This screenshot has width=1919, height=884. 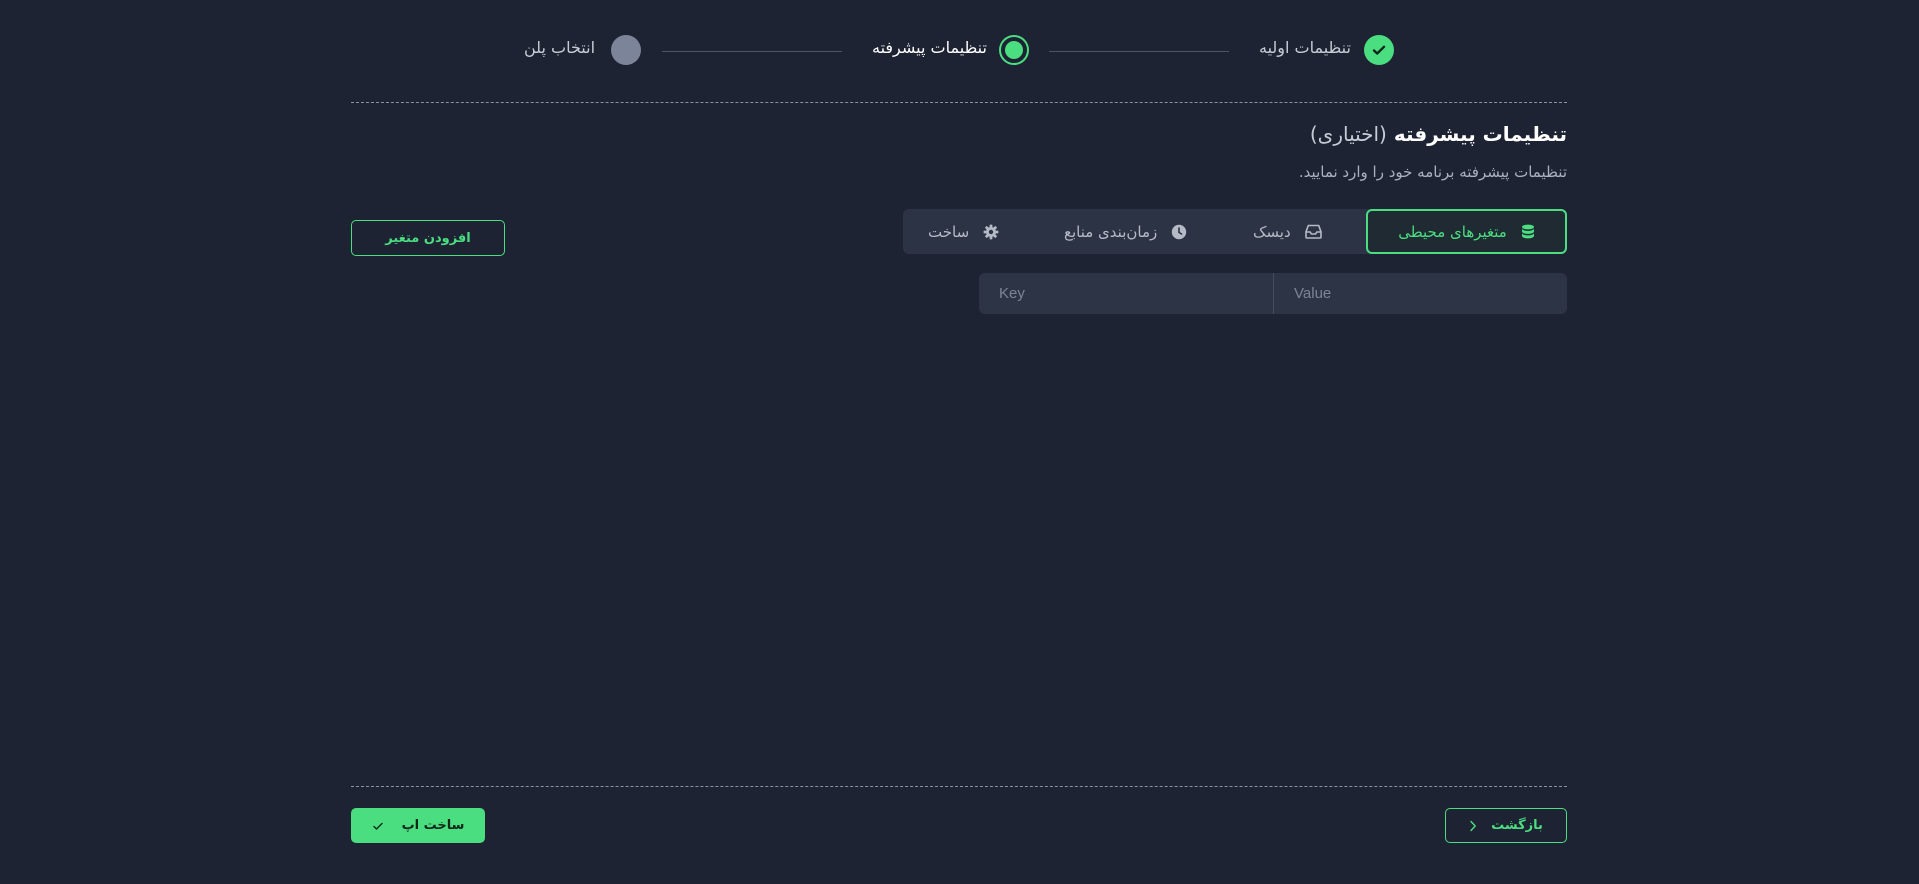 I want to click on value-input, so click(x=1420, y=293).